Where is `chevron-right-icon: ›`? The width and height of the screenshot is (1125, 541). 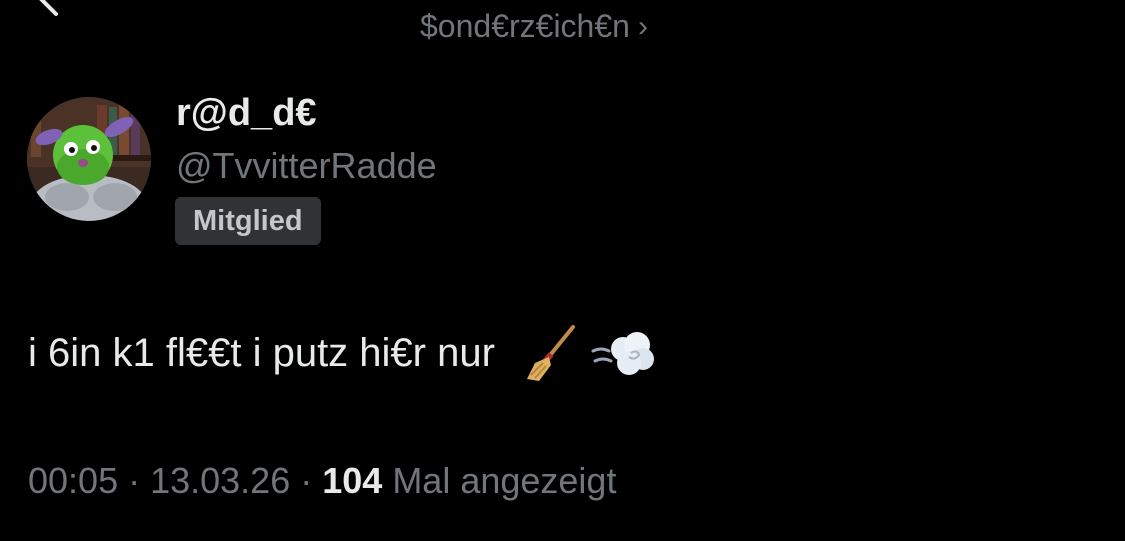 chevron-right-icon: › is located at coordinates (642, 26).